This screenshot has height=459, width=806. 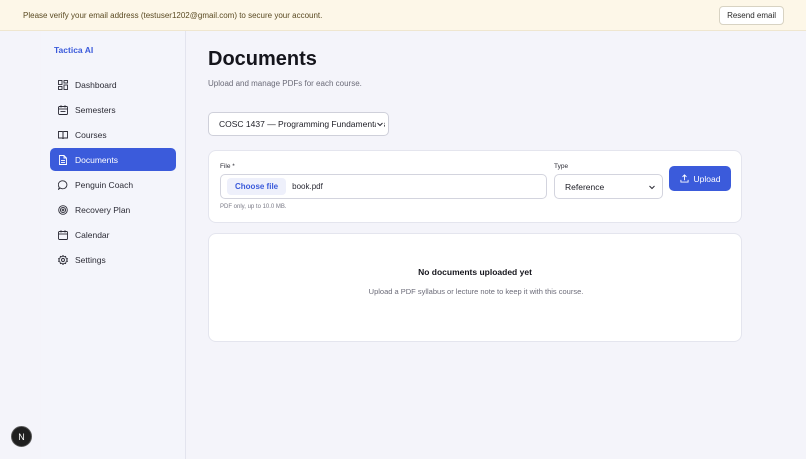 I want to click on type-label: Type, so click(x=561, y=166).